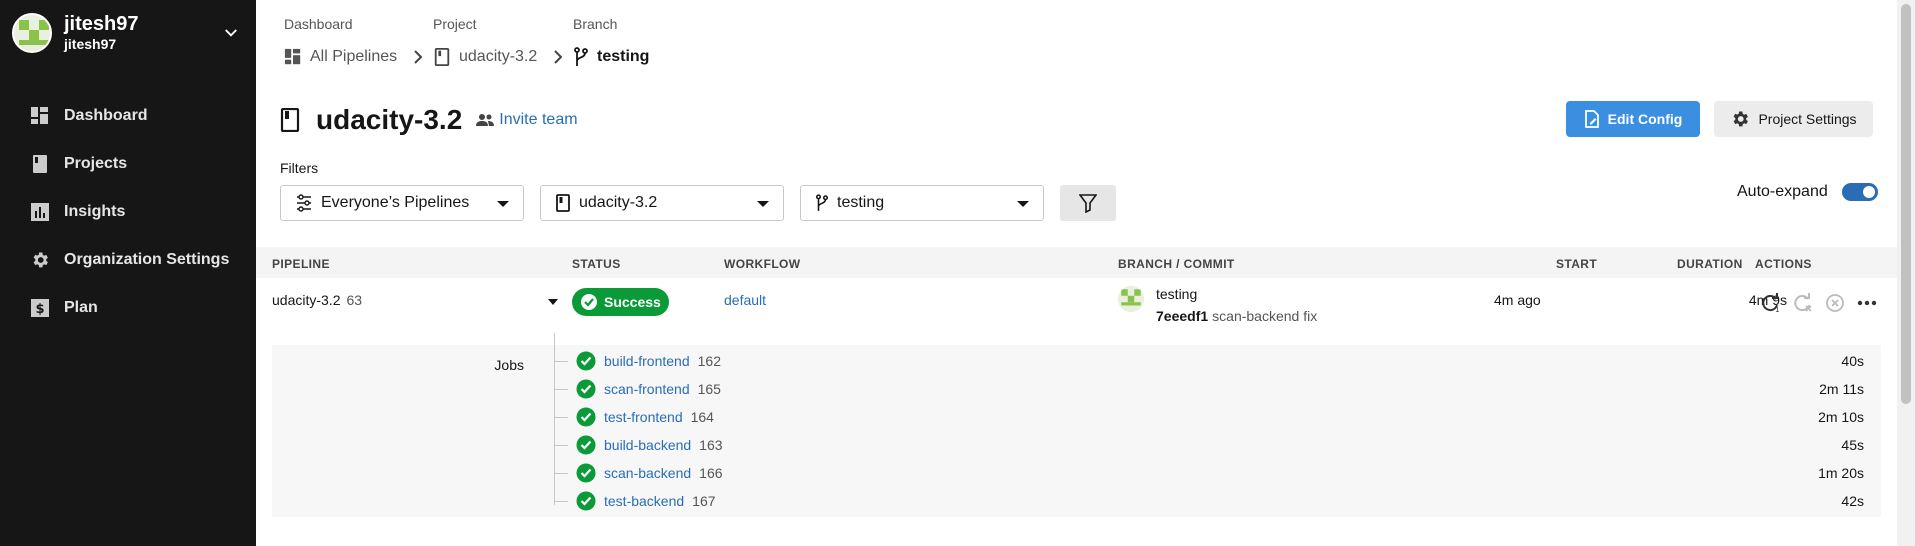 The image size is (1915, 546). What do you see at coordinates (1841, 417) in the screenshot?
I see `job-duration: 2m 10s` at bounding box center [1841, 417].